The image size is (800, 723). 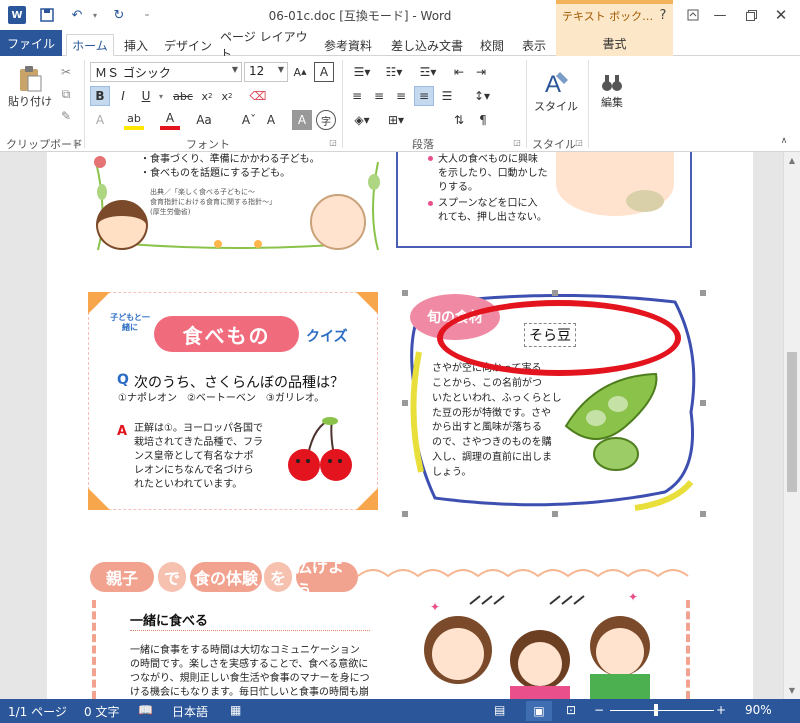 What do you see at coordinates (66, 94) in the screenshot?
I see `copy-icon: ⧉` at bounding box center [66, 94].